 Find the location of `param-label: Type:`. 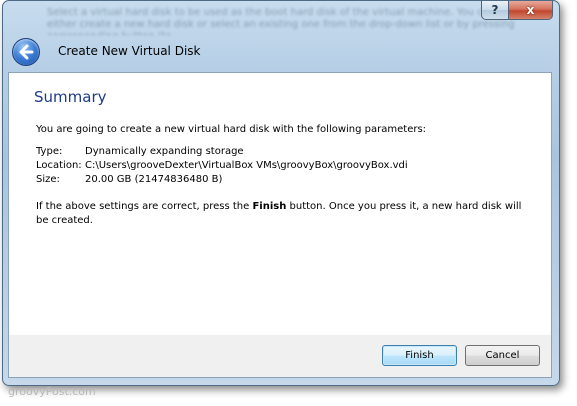

param-label: Type: is located at coordinates (49, 151).